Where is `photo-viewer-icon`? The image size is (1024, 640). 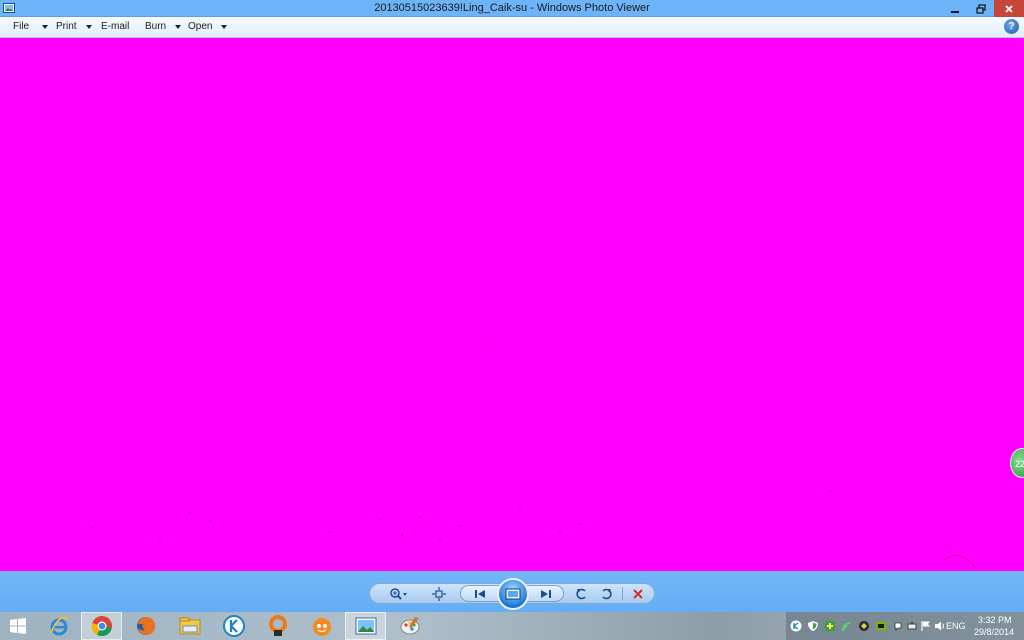 photo-viewer-icon is located at coordinates (365, 626).